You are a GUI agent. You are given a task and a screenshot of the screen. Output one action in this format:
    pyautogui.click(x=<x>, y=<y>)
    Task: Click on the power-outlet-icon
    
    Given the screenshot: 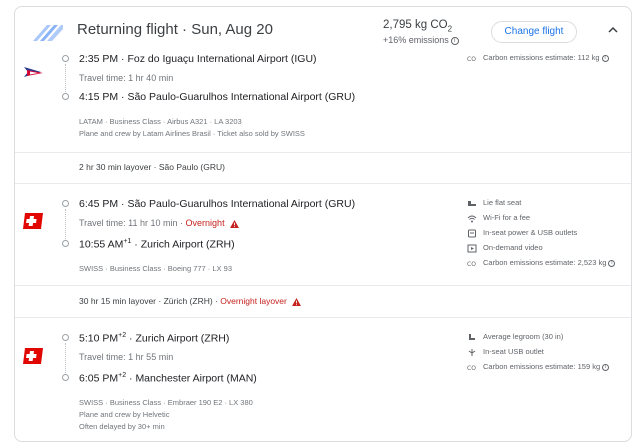 What is the action you would take?
    pyautogui.click(x=472, y=233)
    